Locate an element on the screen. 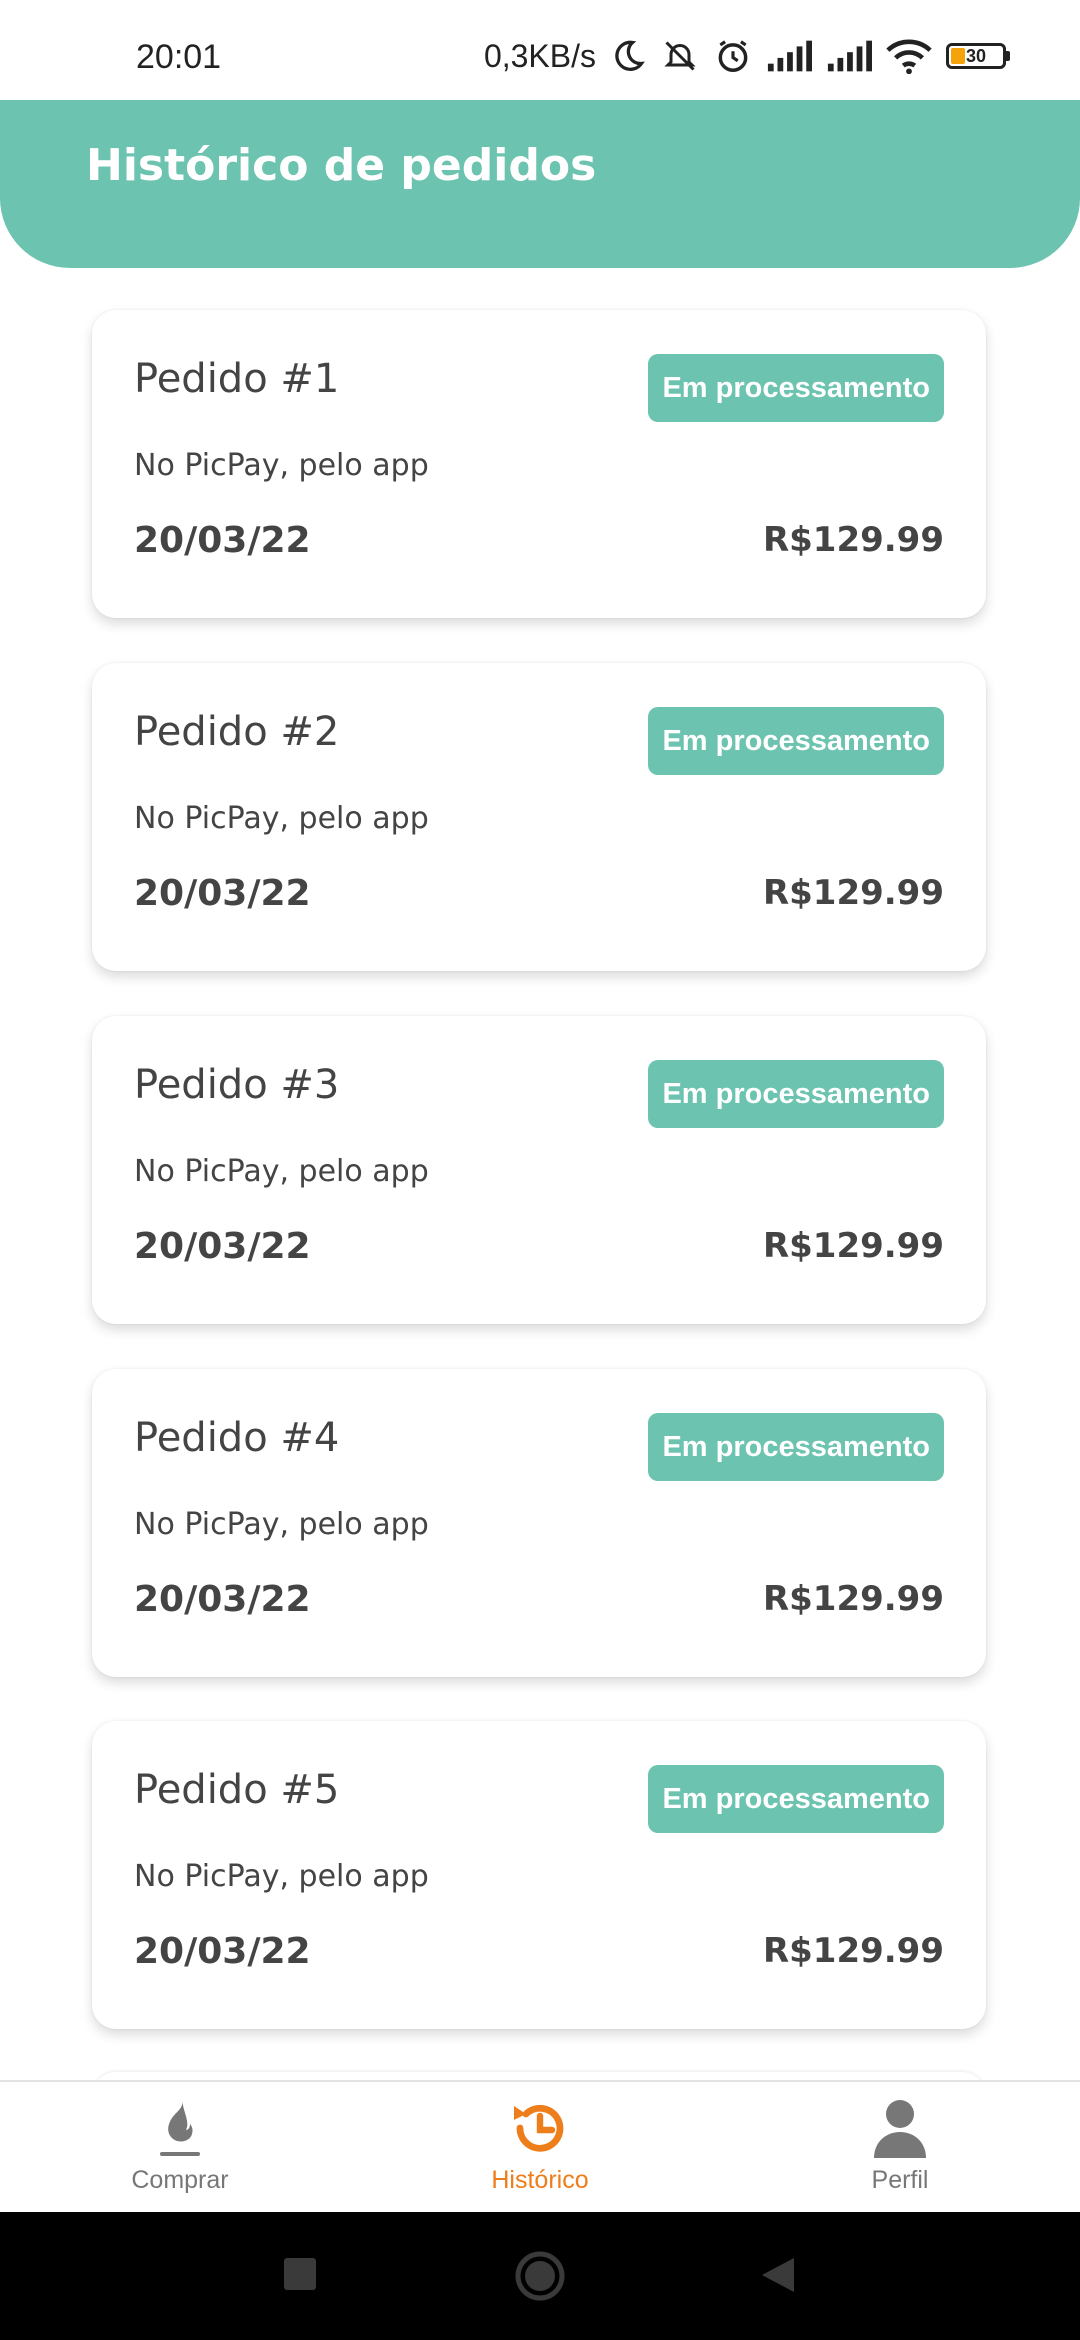 The image size is (1080, 2340). order-title: Pedido #5 is located at coordinates (237, 1790).